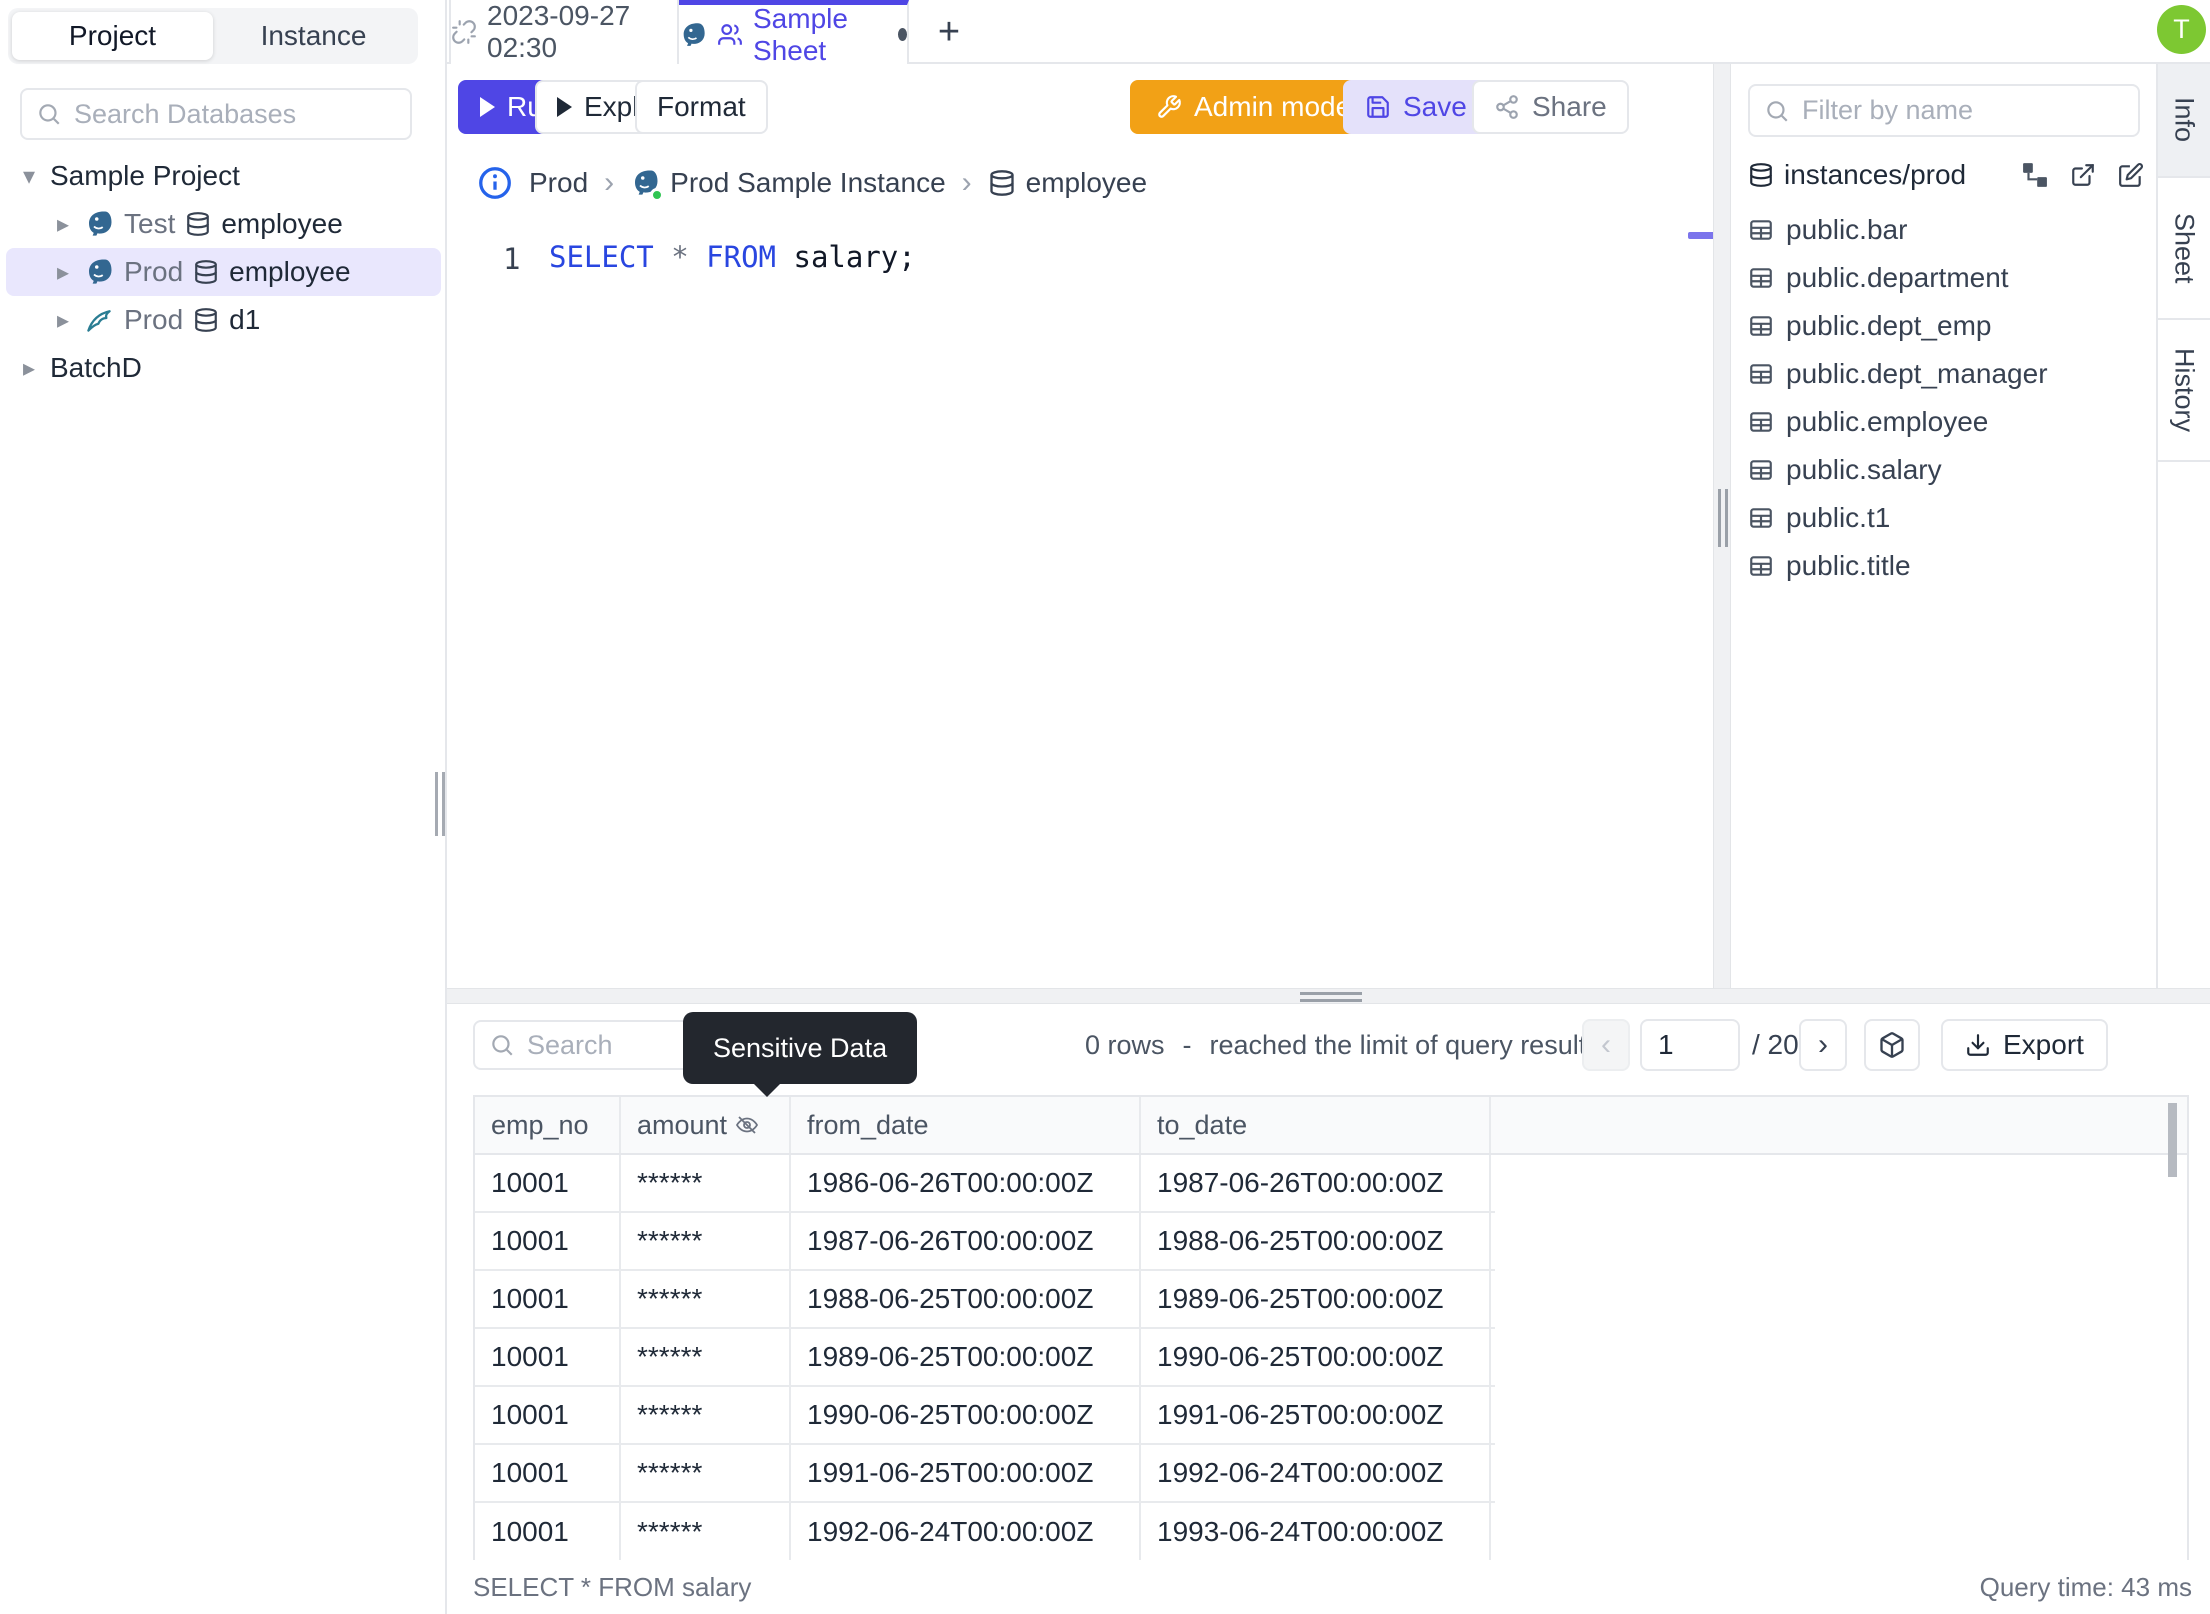 The height and width of the screenshot is (1614, 2210). I want to click on row-count: 0 rows, so click(1125, 1044).